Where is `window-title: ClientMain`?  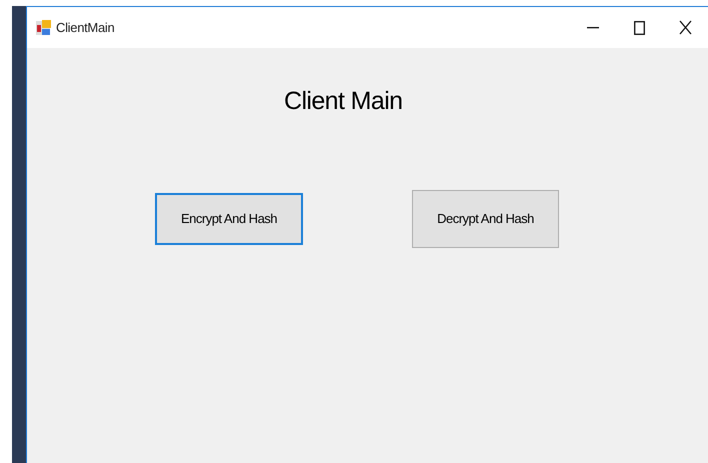
window-title: ClientMain is located at coordinates (85, 27).